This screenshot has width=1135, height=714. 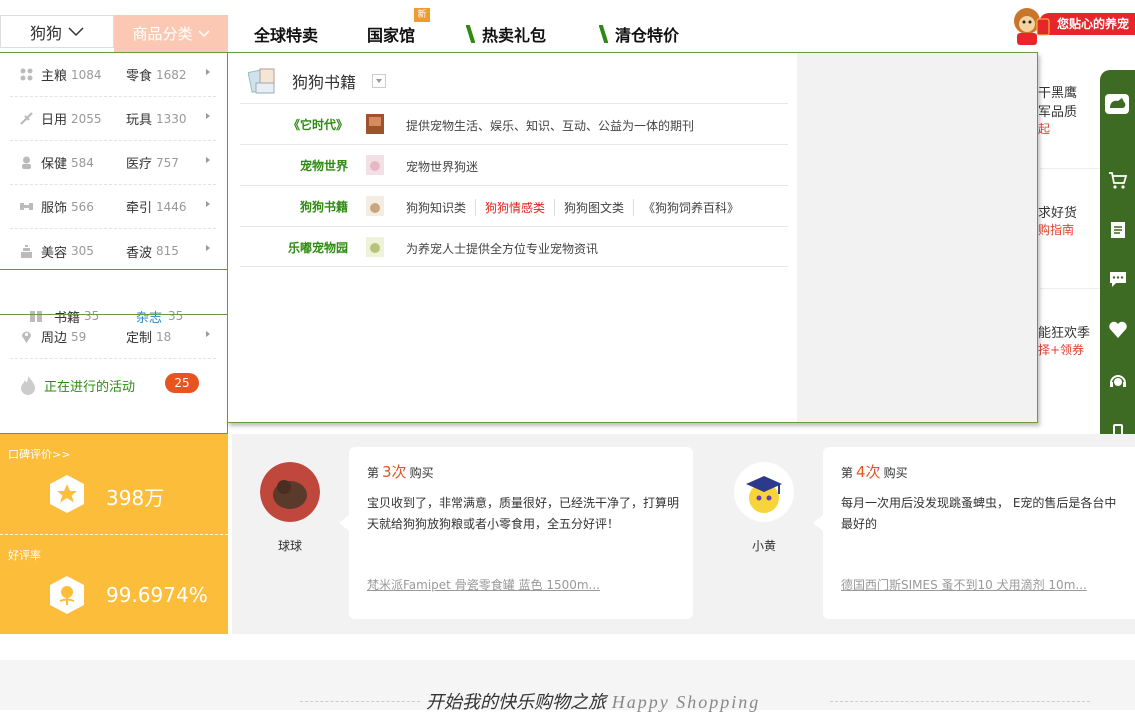 What do you see at coordinates (506, 34) in the screenshot?
I see `nav-hot-bundles: 热卖礼包` at bounding box center [506, 34].